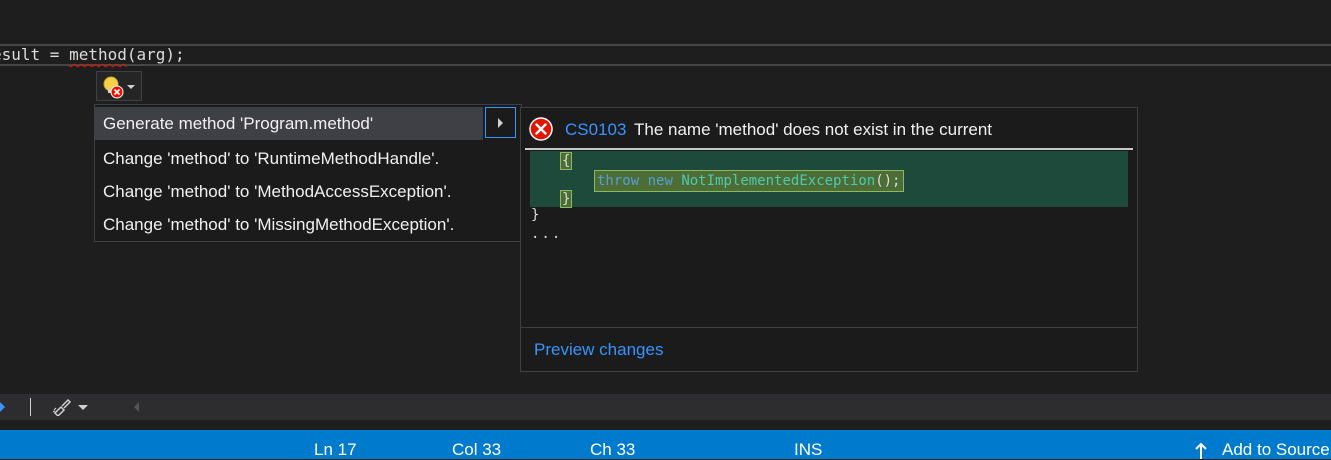  What do you see at coordinates (566, 199) in the screenshot?
I see `added-close-brace: }` at bounding box center [566, 199].